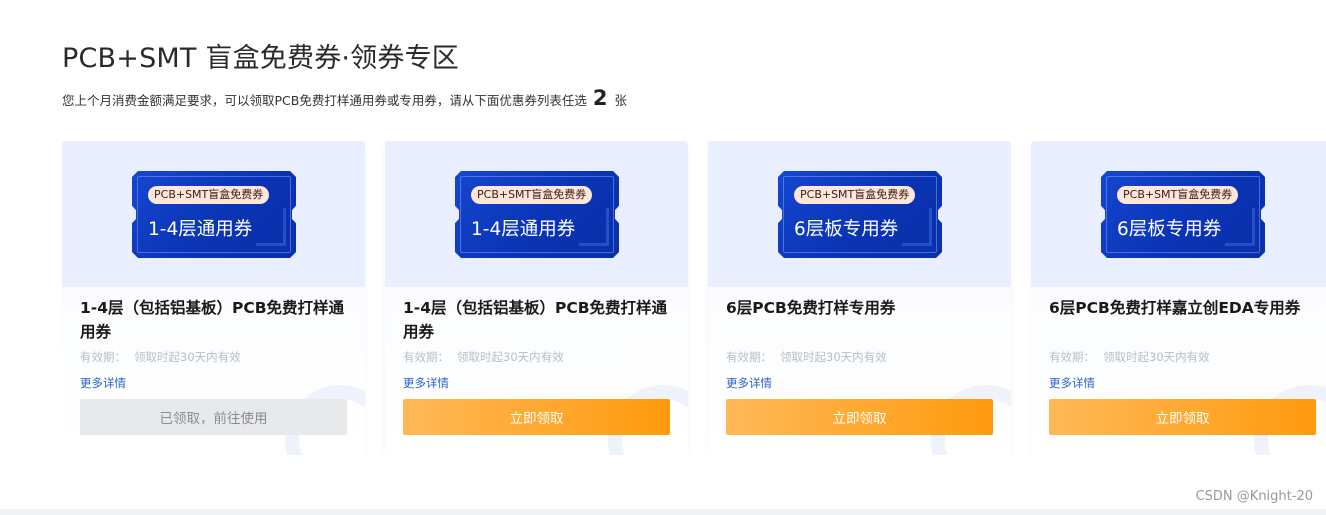 The image size is (1326, 515). I want to click on footer-divider, so click(663, 512).